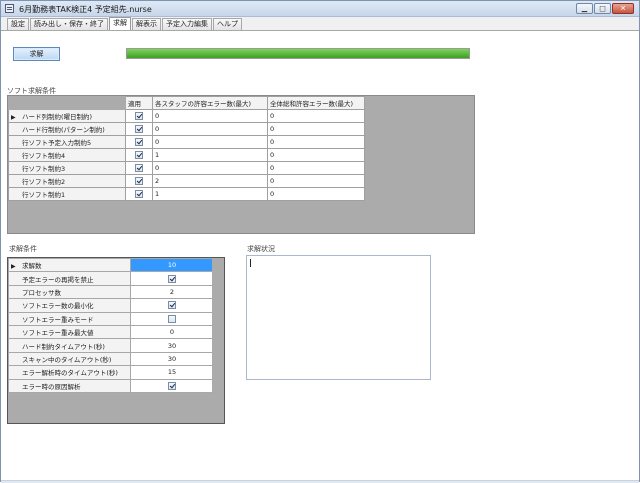 The height and width of the screenshot is (483, 640). I want to click on tab-solution-view: 解表示, so click(146, 24).